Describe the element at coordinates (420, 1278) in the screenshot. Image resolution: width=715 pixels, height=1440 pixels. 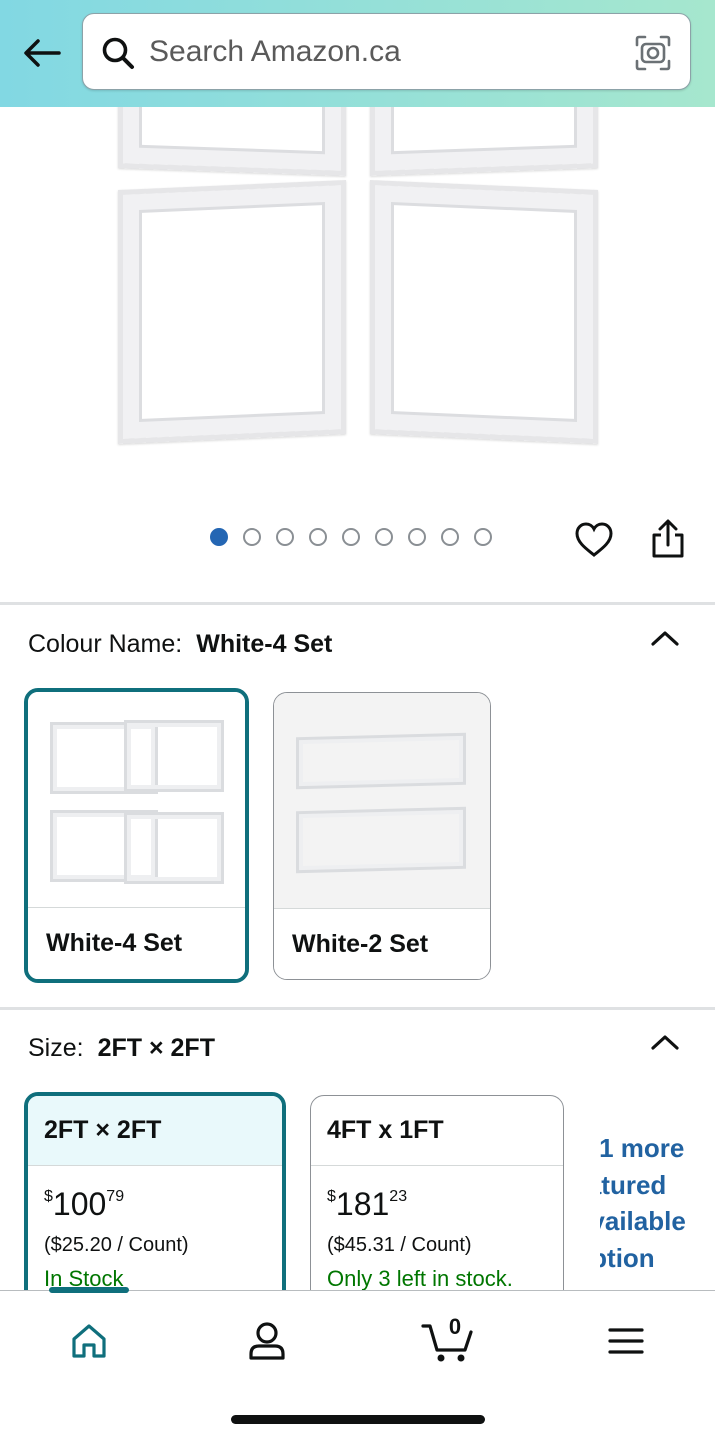
I see `stock-status: Only 3 left in stock.` at that location.